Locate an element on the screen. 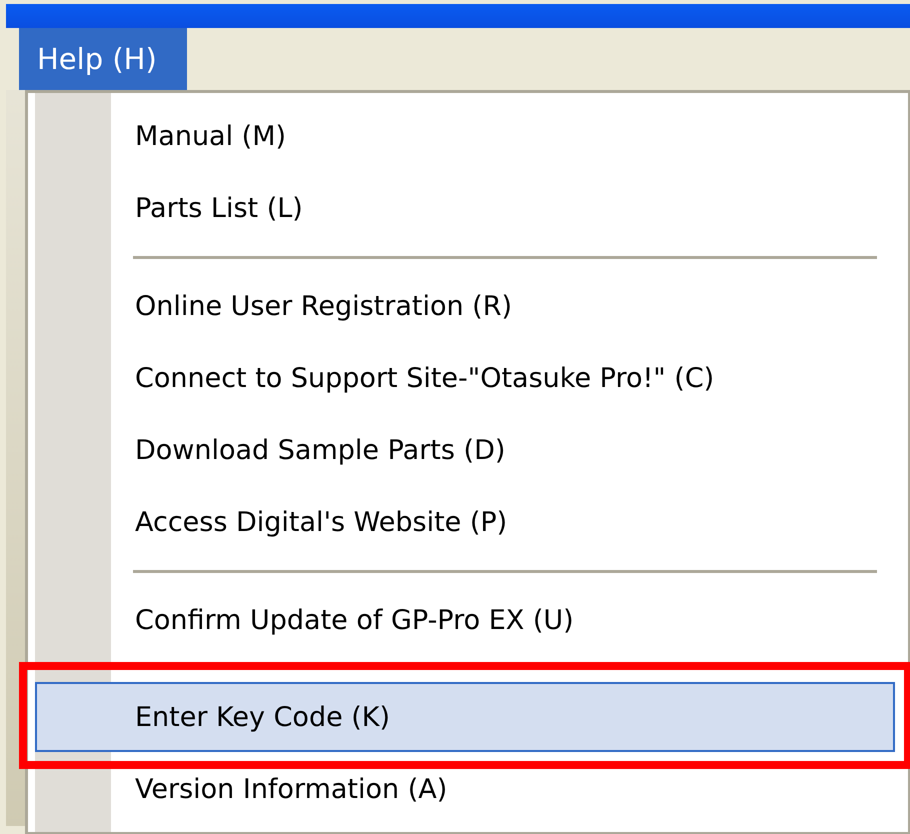 This screenshot has width=910, height=834. menu-item: Parts List (L) is located at coordinates (467, 208).